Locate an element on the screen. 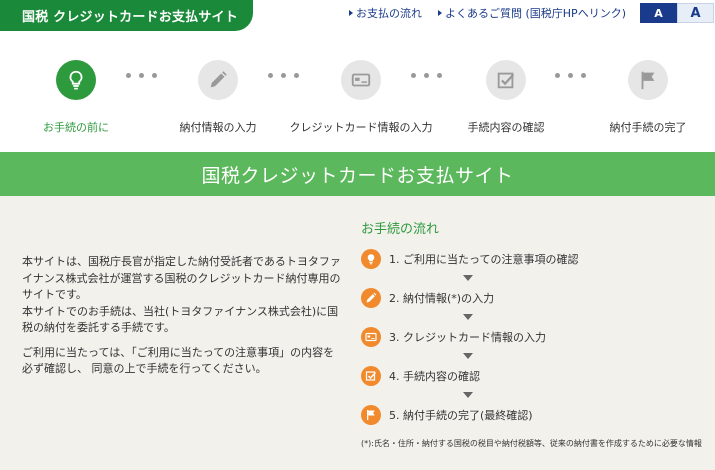 Image resolution: width=715 pixels, height=470 pixels. site-title: 国税 クレジットカードお支払サイト is located at coordinates (130, 17).